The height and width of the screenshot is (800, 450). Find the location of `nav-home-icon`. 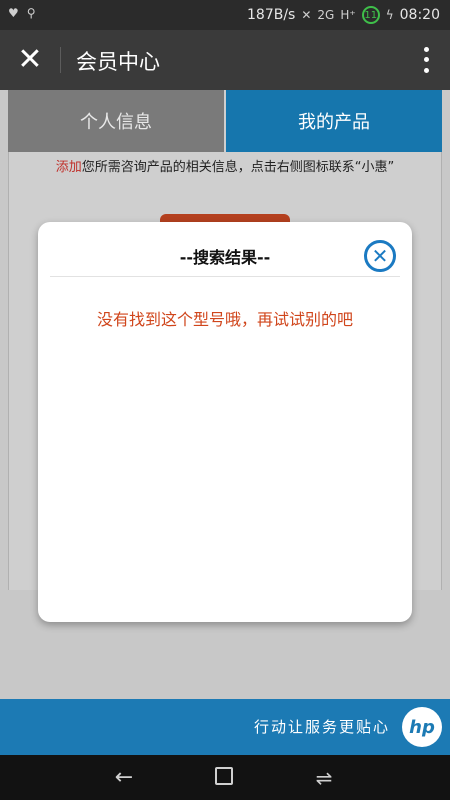

nav-home-icon is located at coordinates (224, 776).